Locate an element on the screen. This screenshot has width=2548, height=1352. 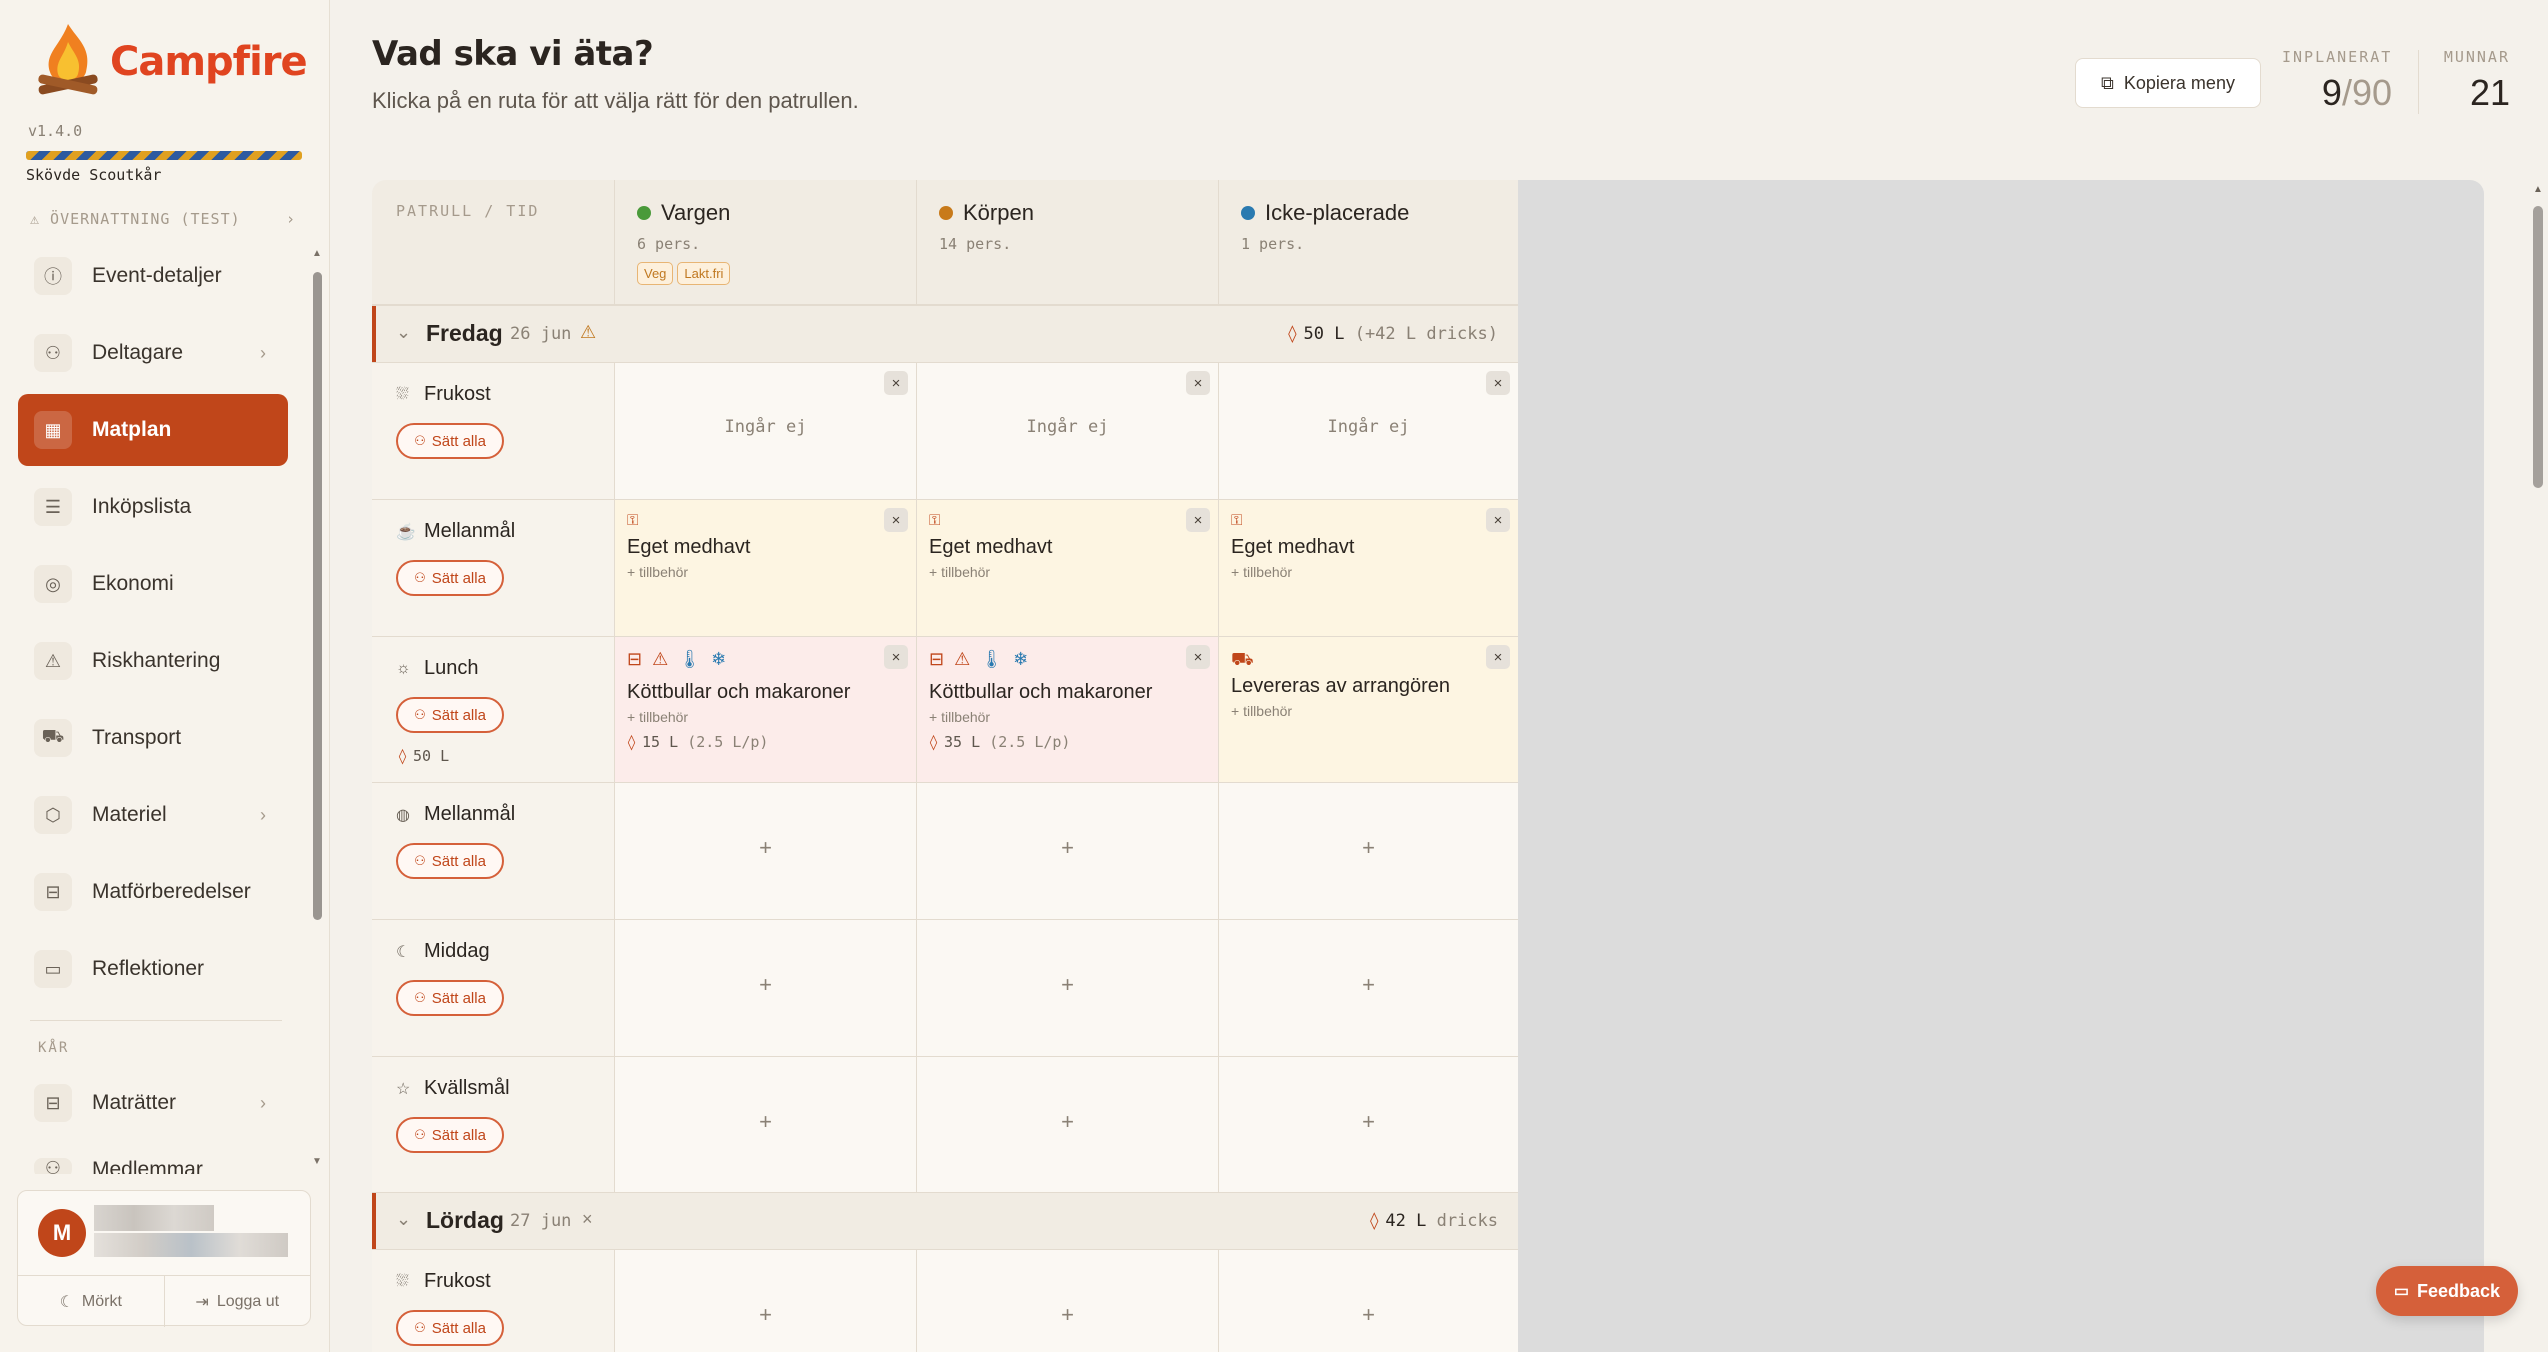
campfire-logo: Campfire is located at coordinates (169, 62).